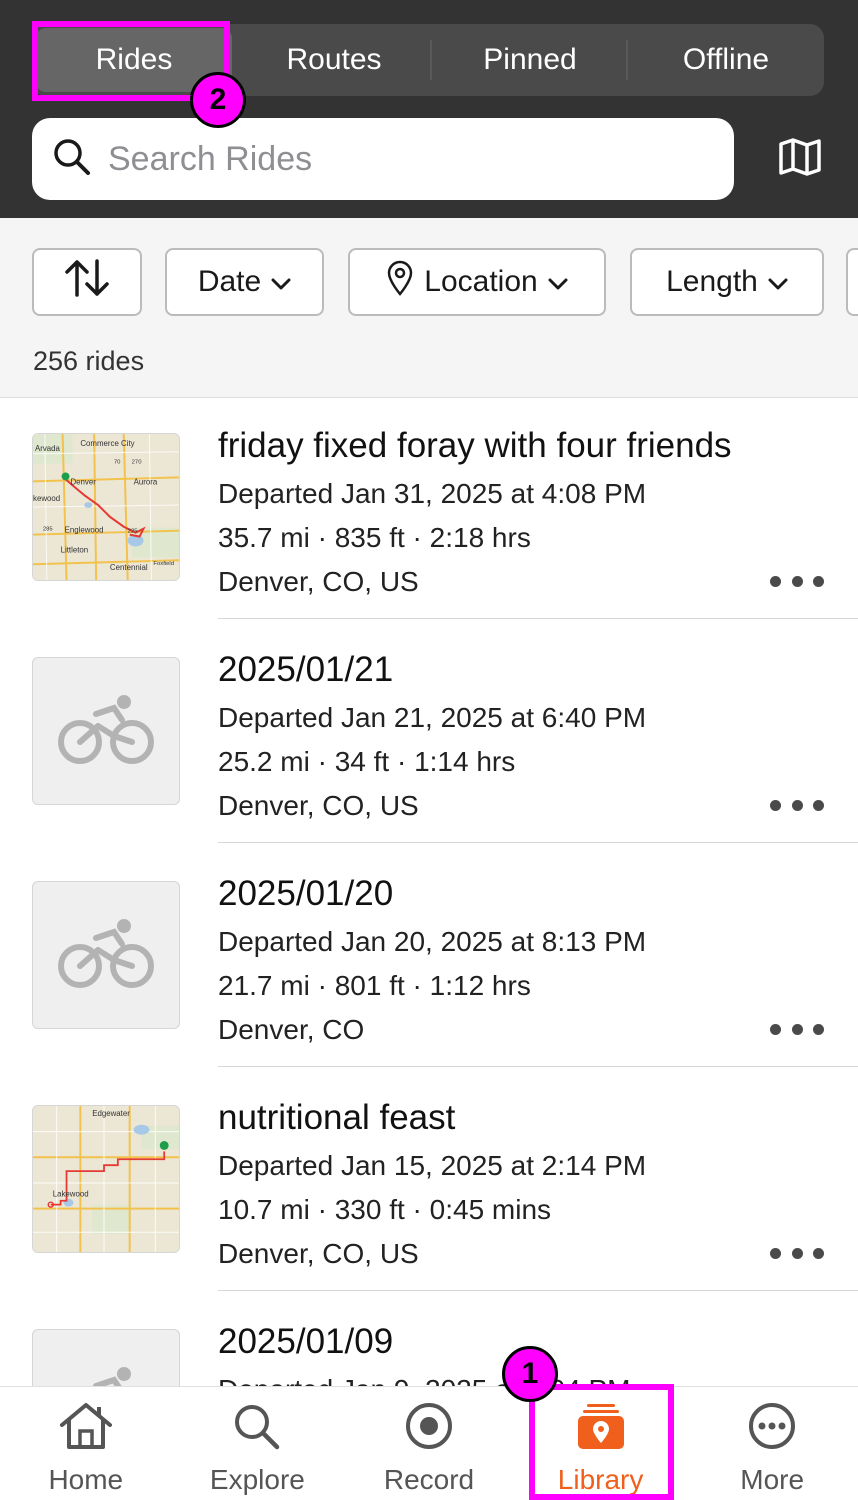  I want to click on ride-departed: Departed Jan 15, 2025 at 2:14 PM, so click(432, 1165).